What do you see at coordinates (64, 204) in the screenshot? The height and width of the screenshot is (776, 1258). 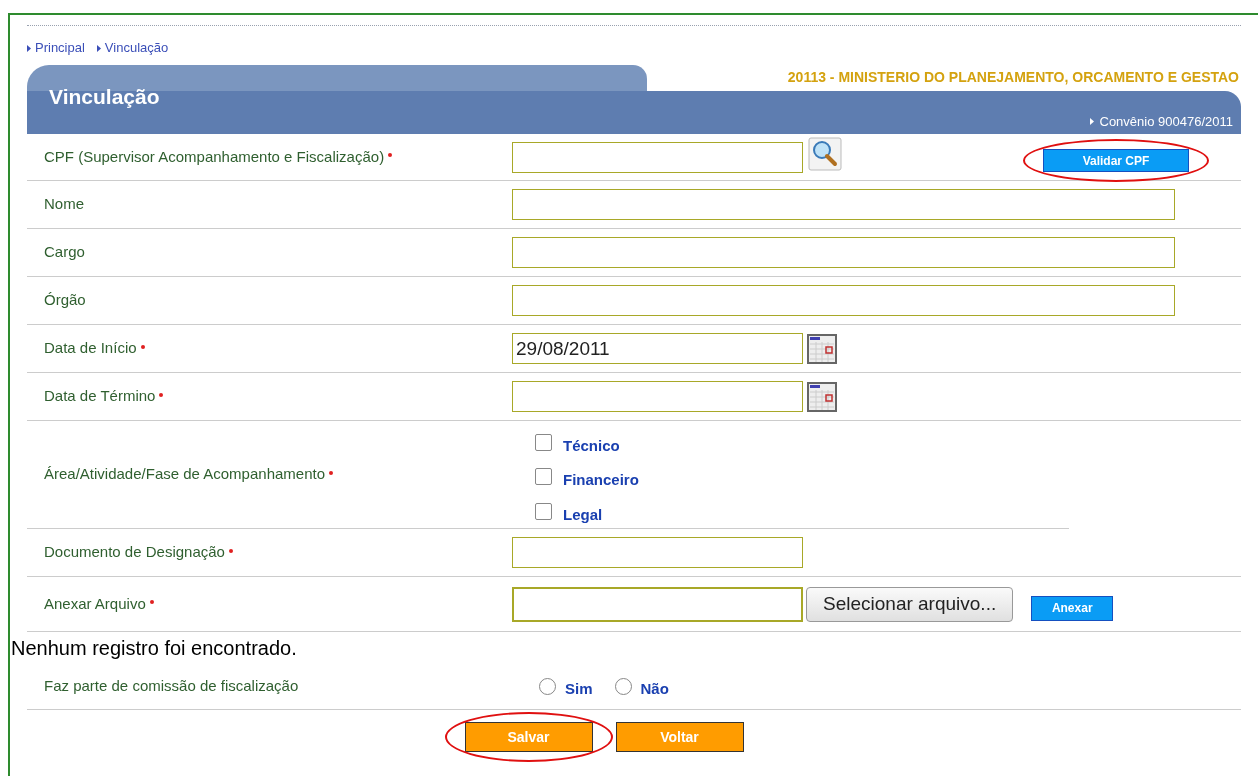 I see `field-label: Nome` at bounding box center [64, 204].